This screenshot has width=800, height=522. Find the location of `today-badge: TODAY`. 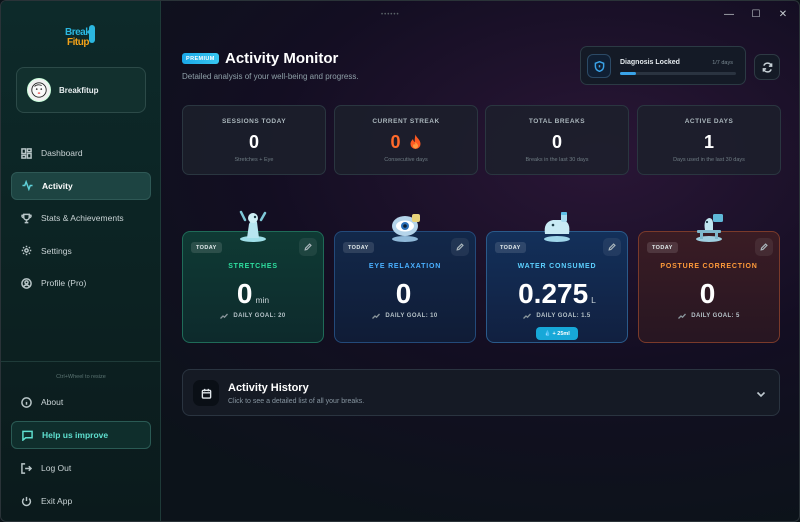

today-badge: TODAY is located at coordinates (662, 247).